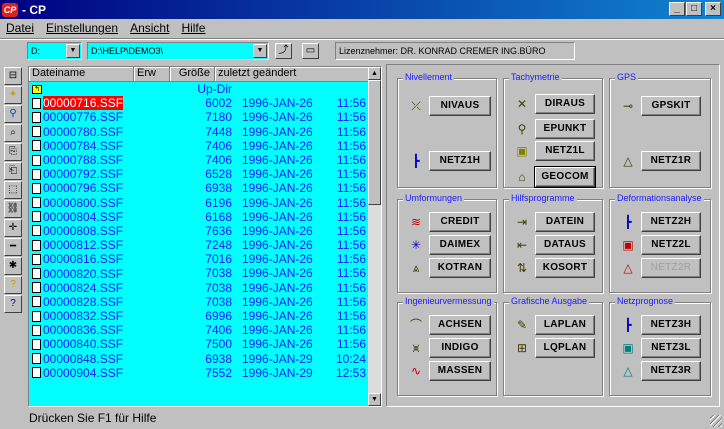 This screenshot has width=724, height=429. Describe the element at coordinates (565, 151) in the screenshot. I see `netz1l-button: NETZ1L` at that location.